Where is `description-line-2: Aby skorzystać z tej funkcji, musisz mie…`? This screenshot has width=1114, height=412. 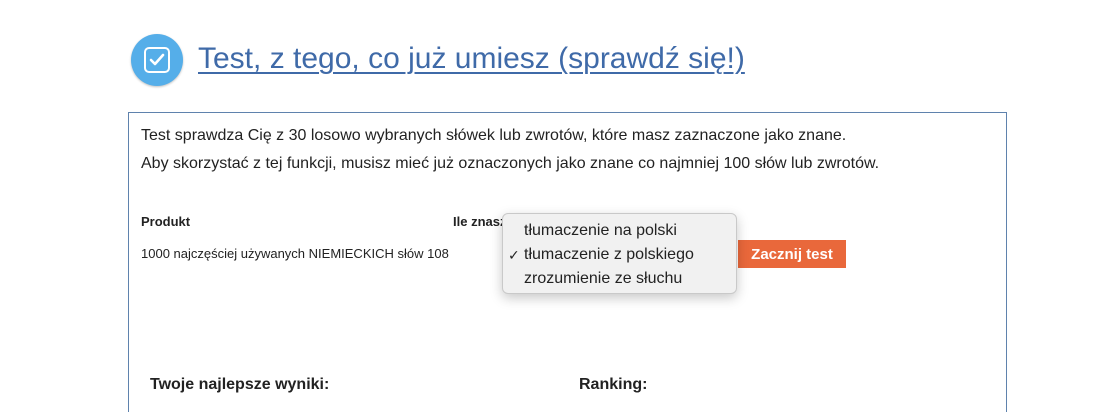 description-line-2: Aby skorzystać z tej funkcji, musisz mie… is located at coordinates (510, 163).